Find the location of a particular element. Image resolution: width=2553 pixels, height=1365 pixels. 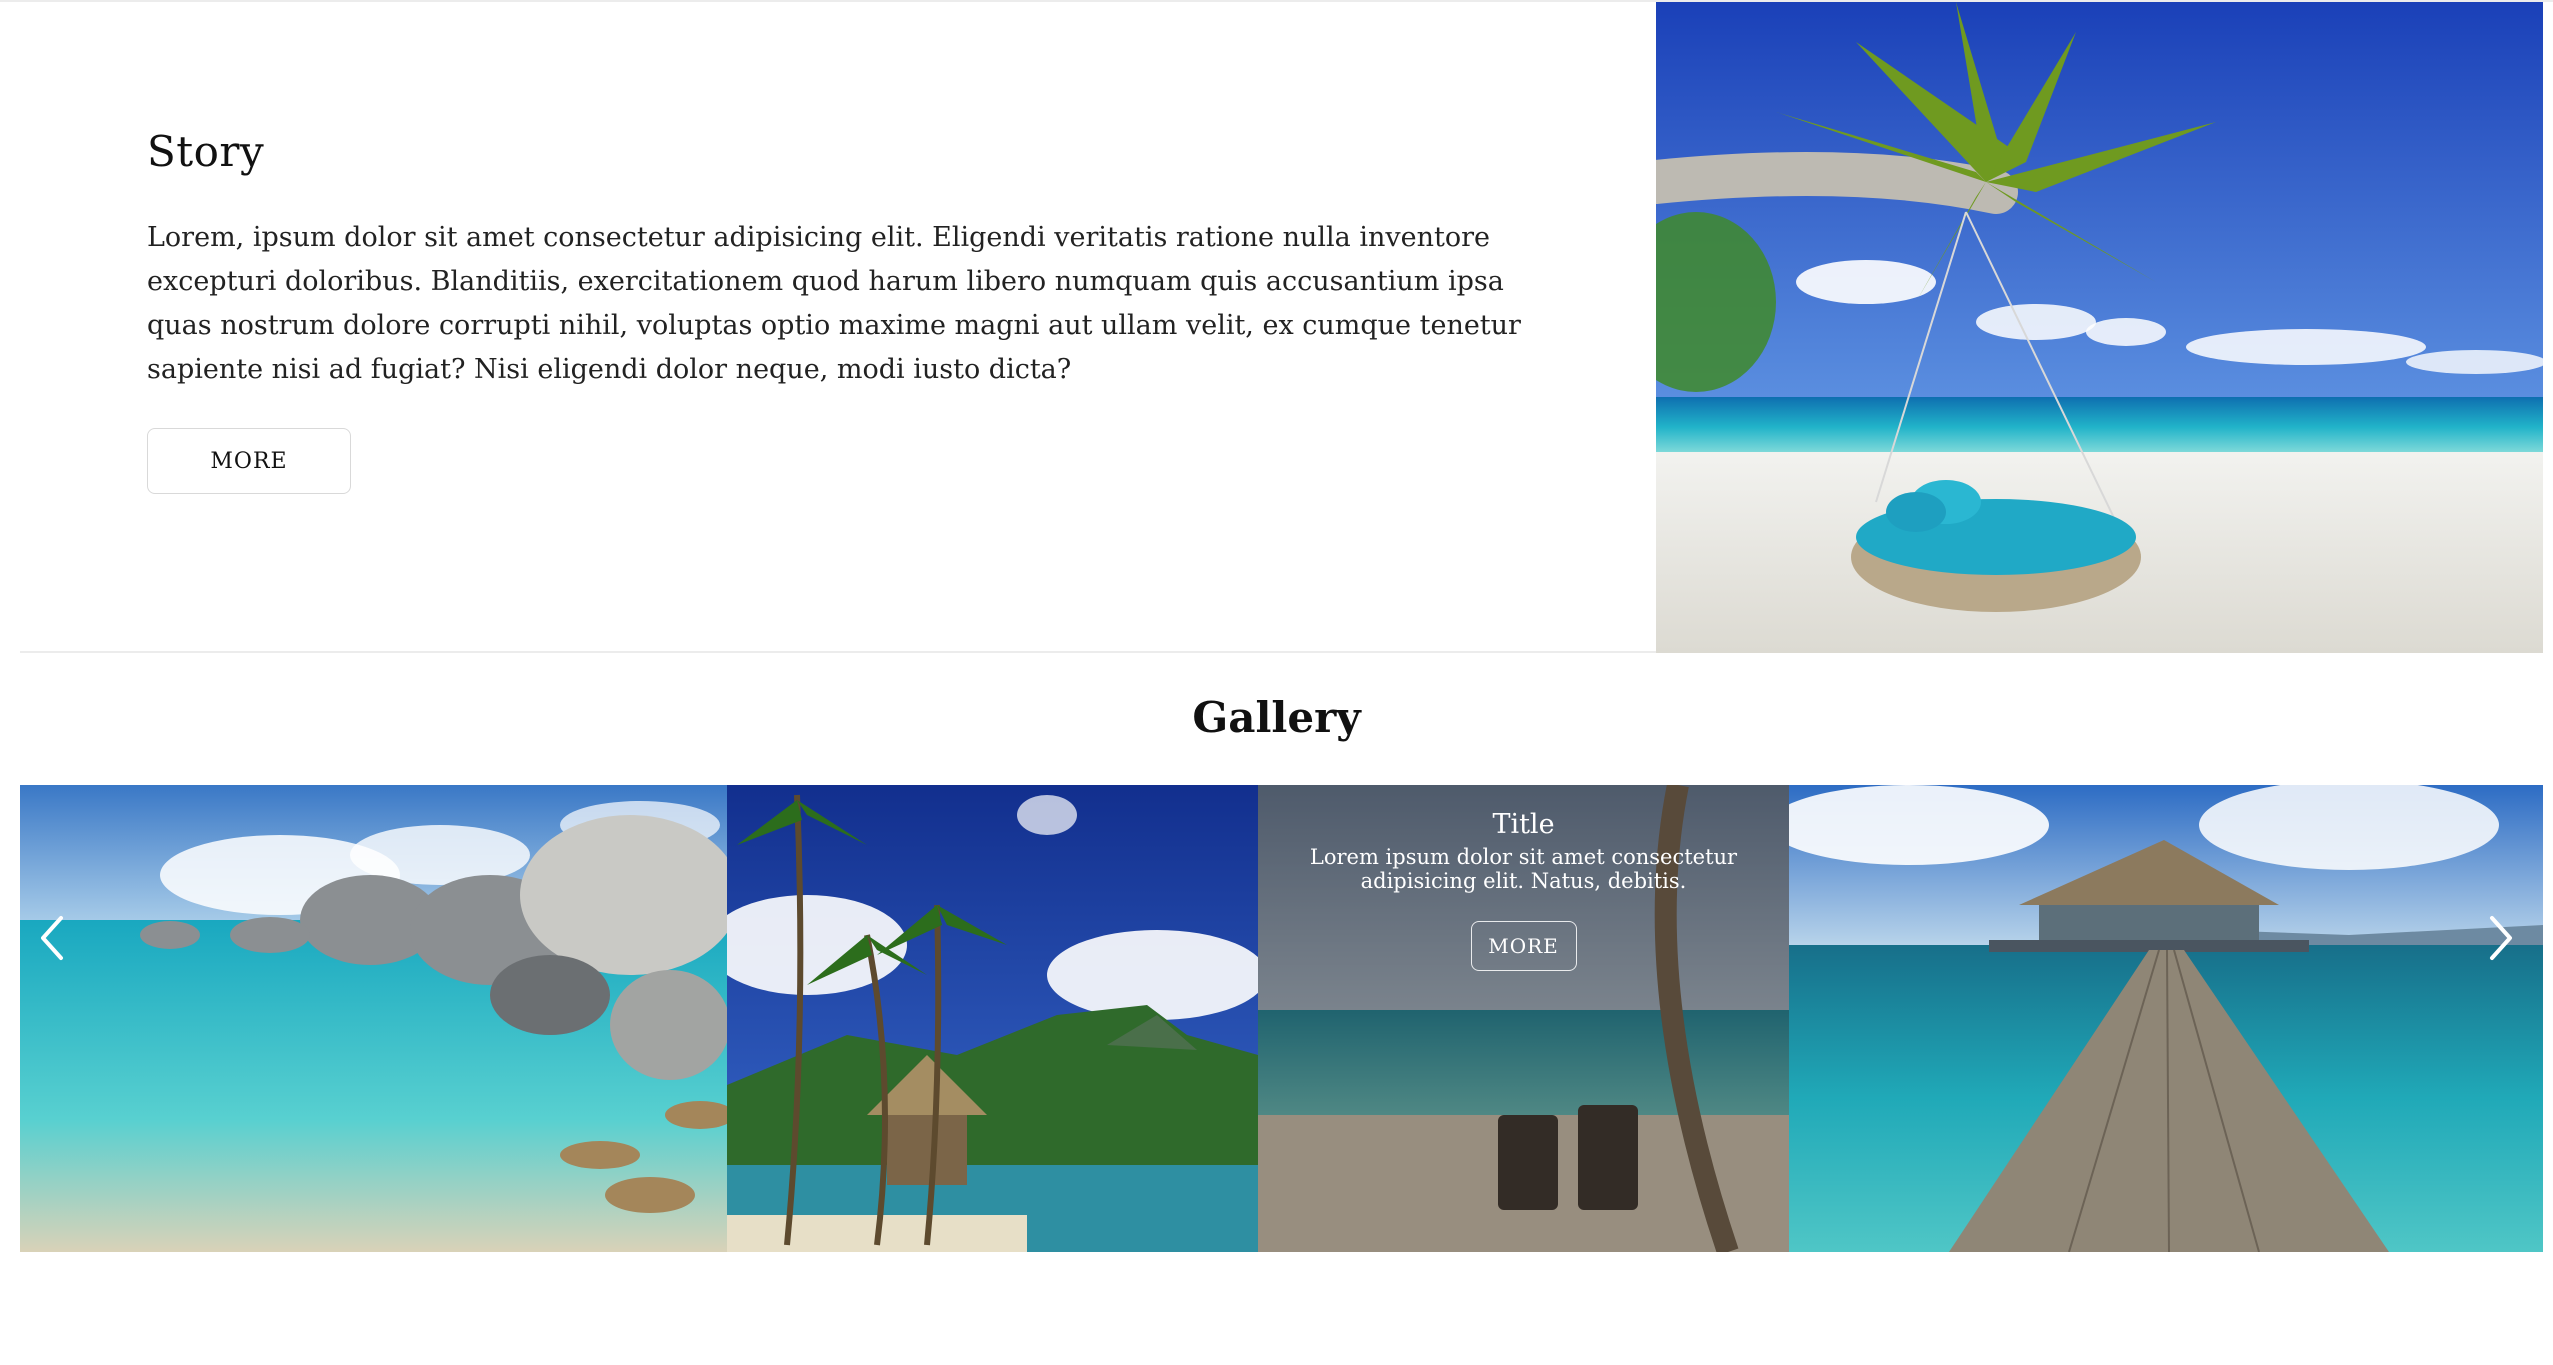

slide-caption-title: Title is located at coordinates (1523, 824).